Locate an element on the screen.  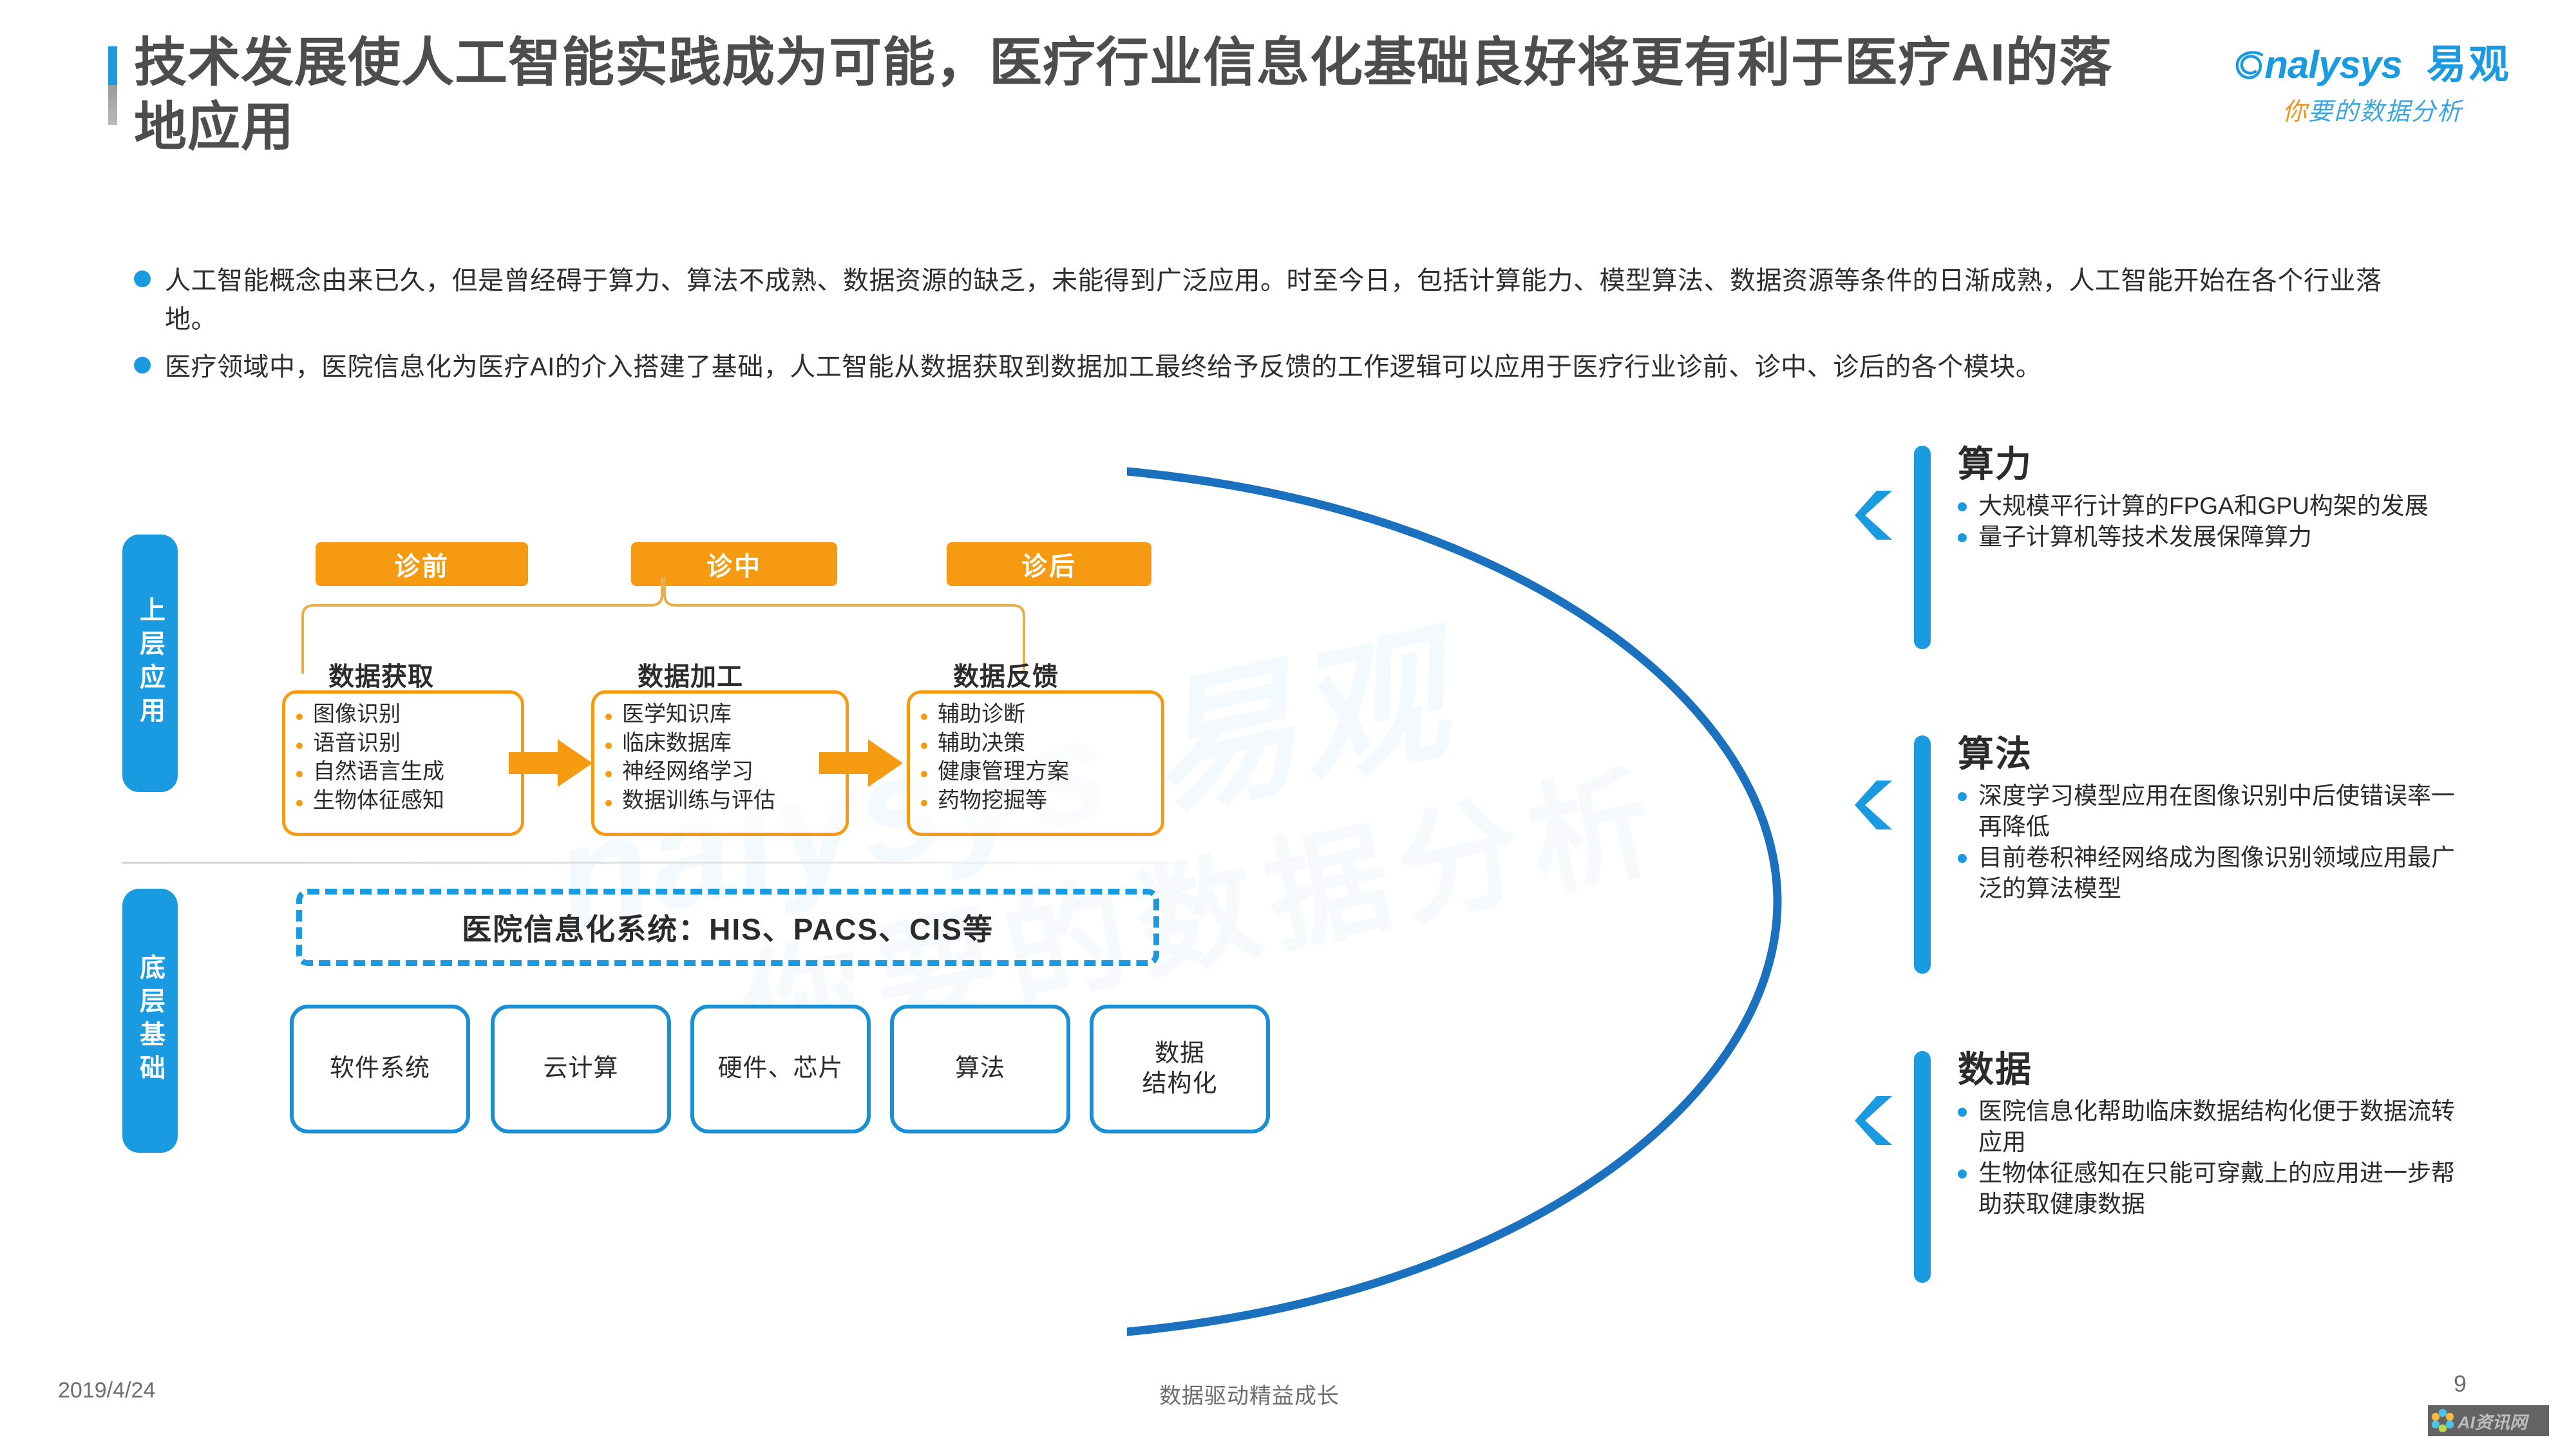
pillar-title: 算力 is located at coordinates (1995, 464).